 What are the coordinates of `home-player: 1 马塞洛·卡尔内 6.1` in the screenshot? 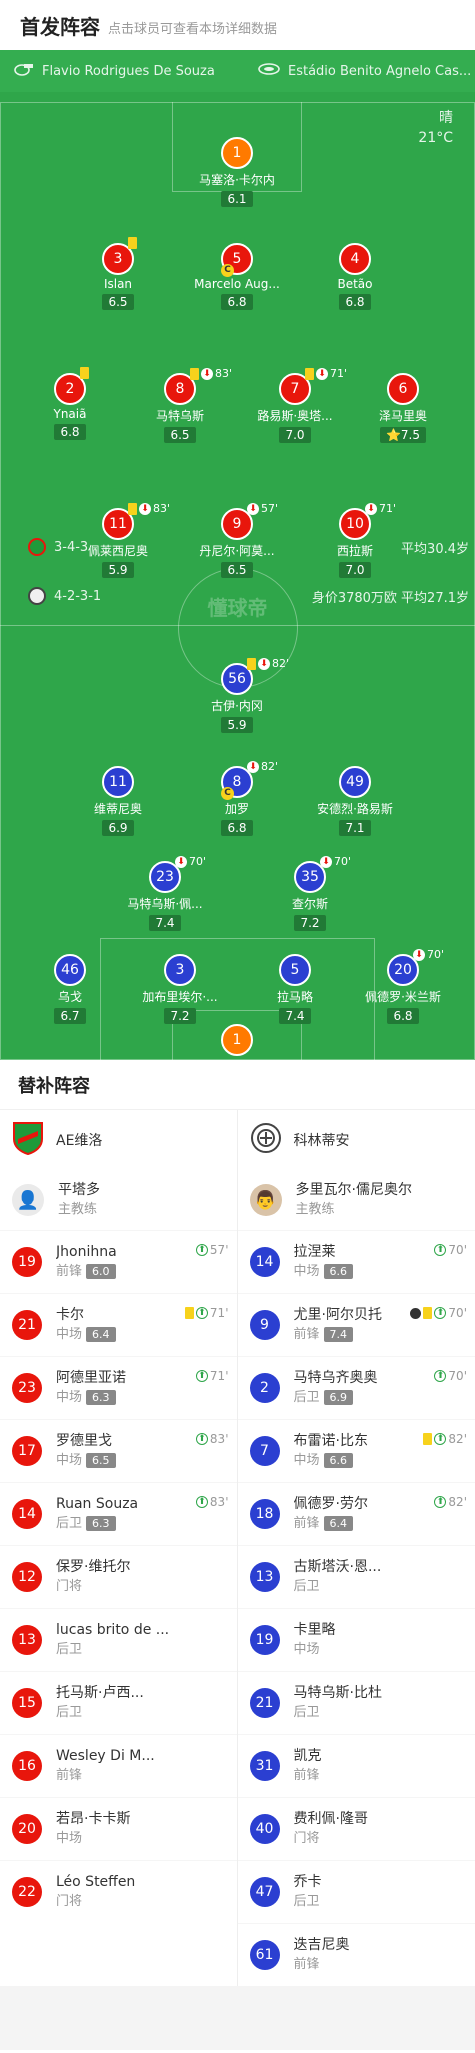 It's located at (237, 172).